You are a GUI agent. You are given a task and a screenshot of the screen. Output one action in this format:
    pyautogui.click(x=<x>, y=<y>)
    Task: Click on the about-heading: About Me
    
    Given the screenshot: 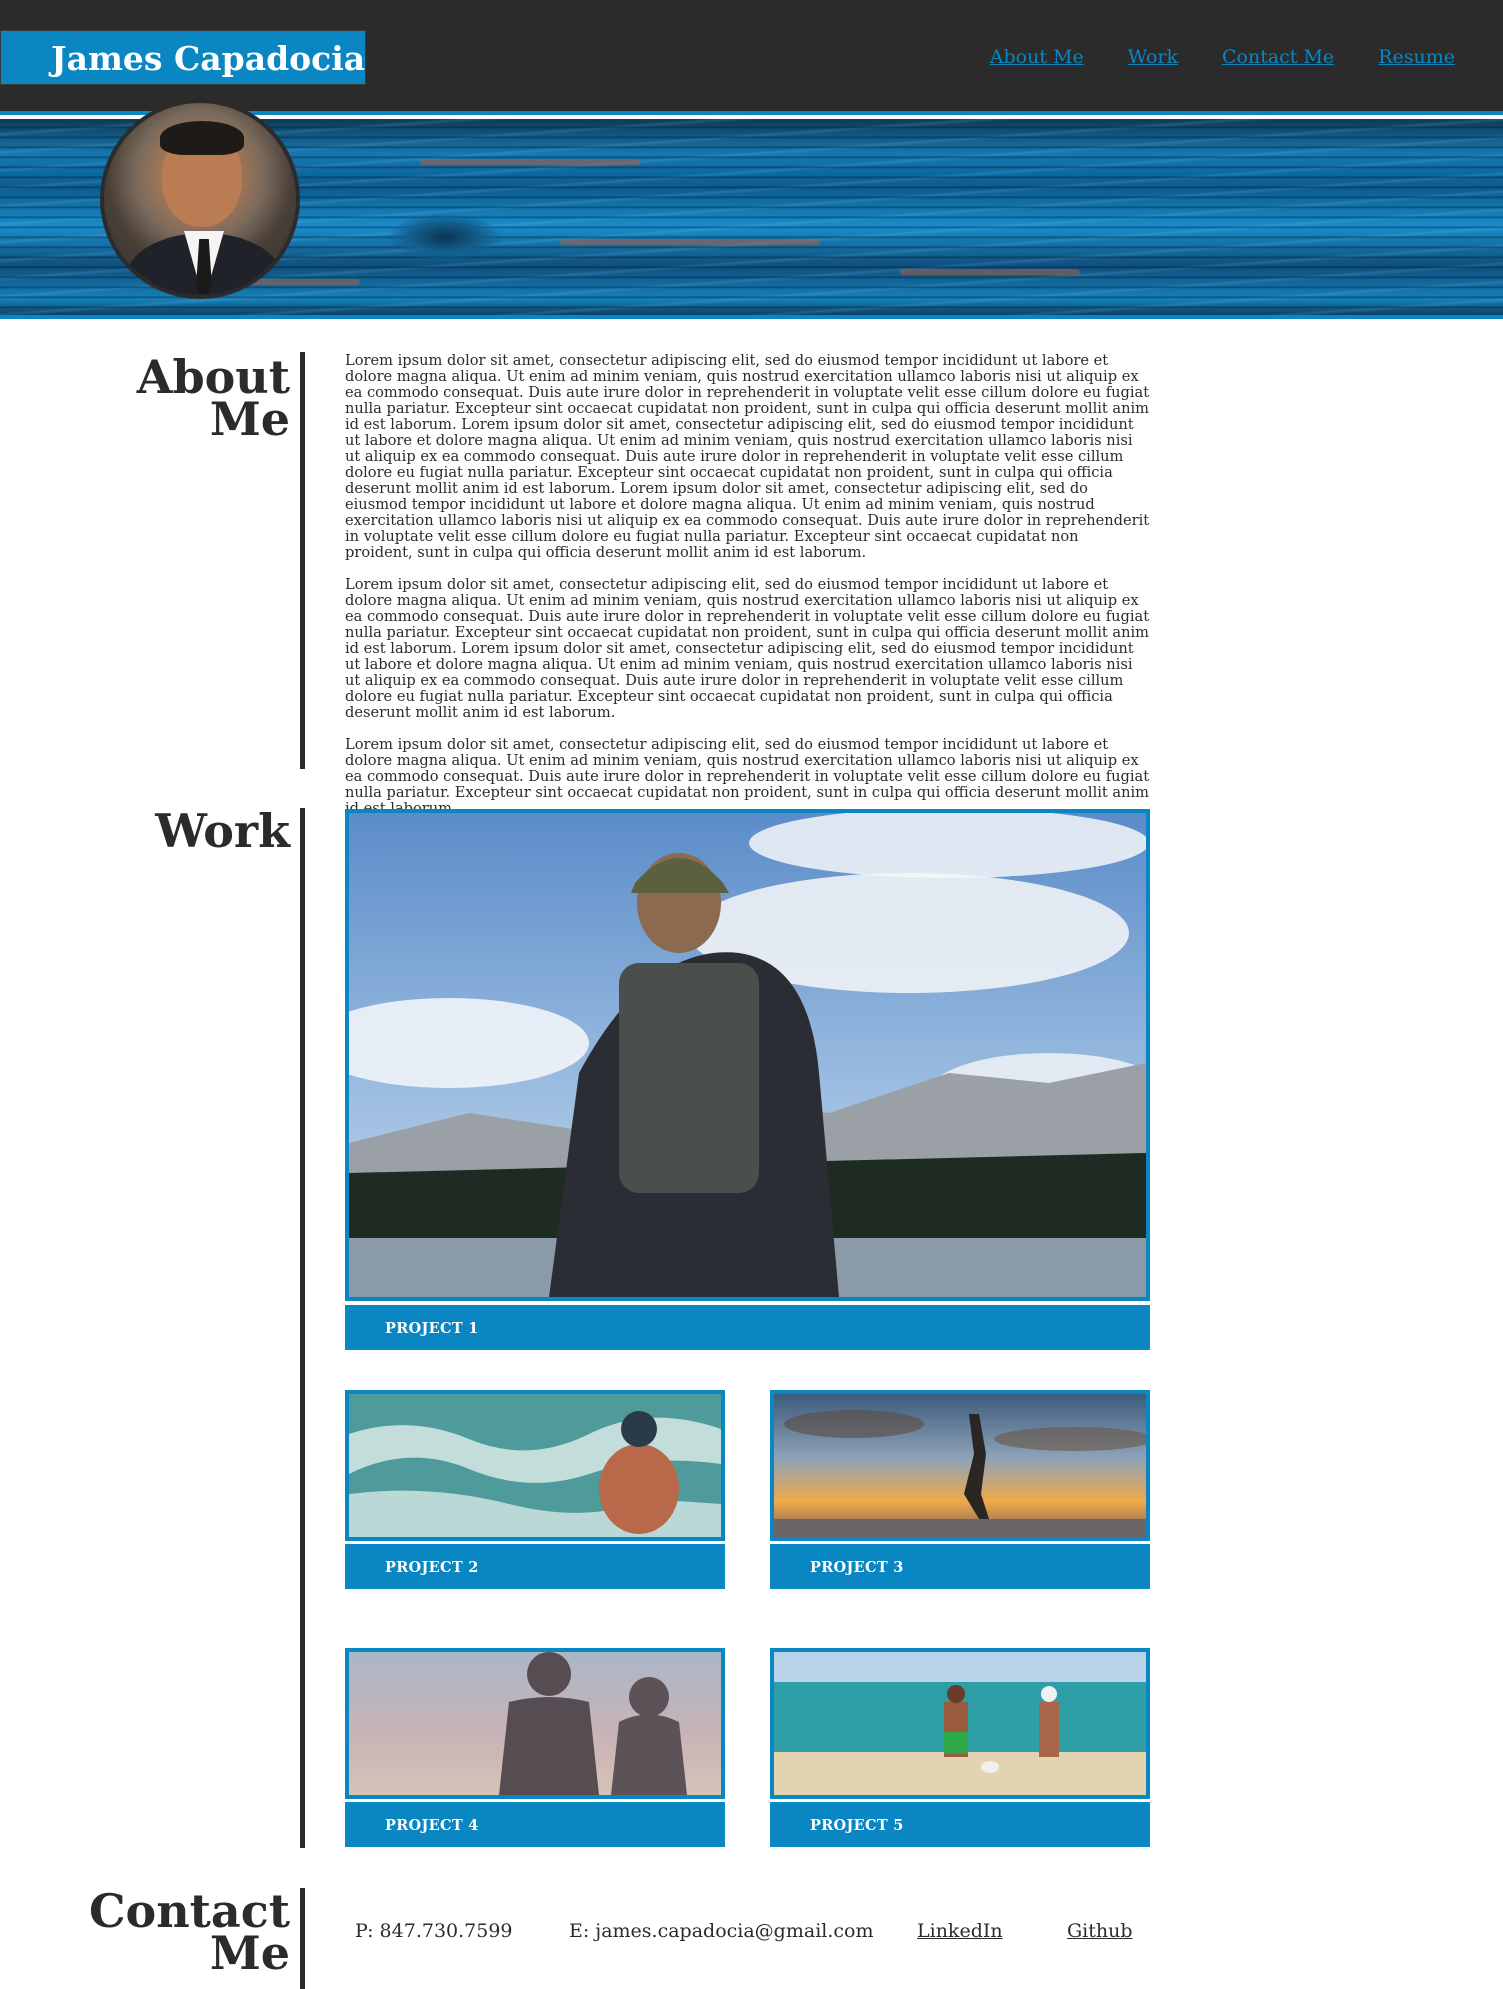 What is the action you would take?
    pyautogui.click(x=213, y=400)
    